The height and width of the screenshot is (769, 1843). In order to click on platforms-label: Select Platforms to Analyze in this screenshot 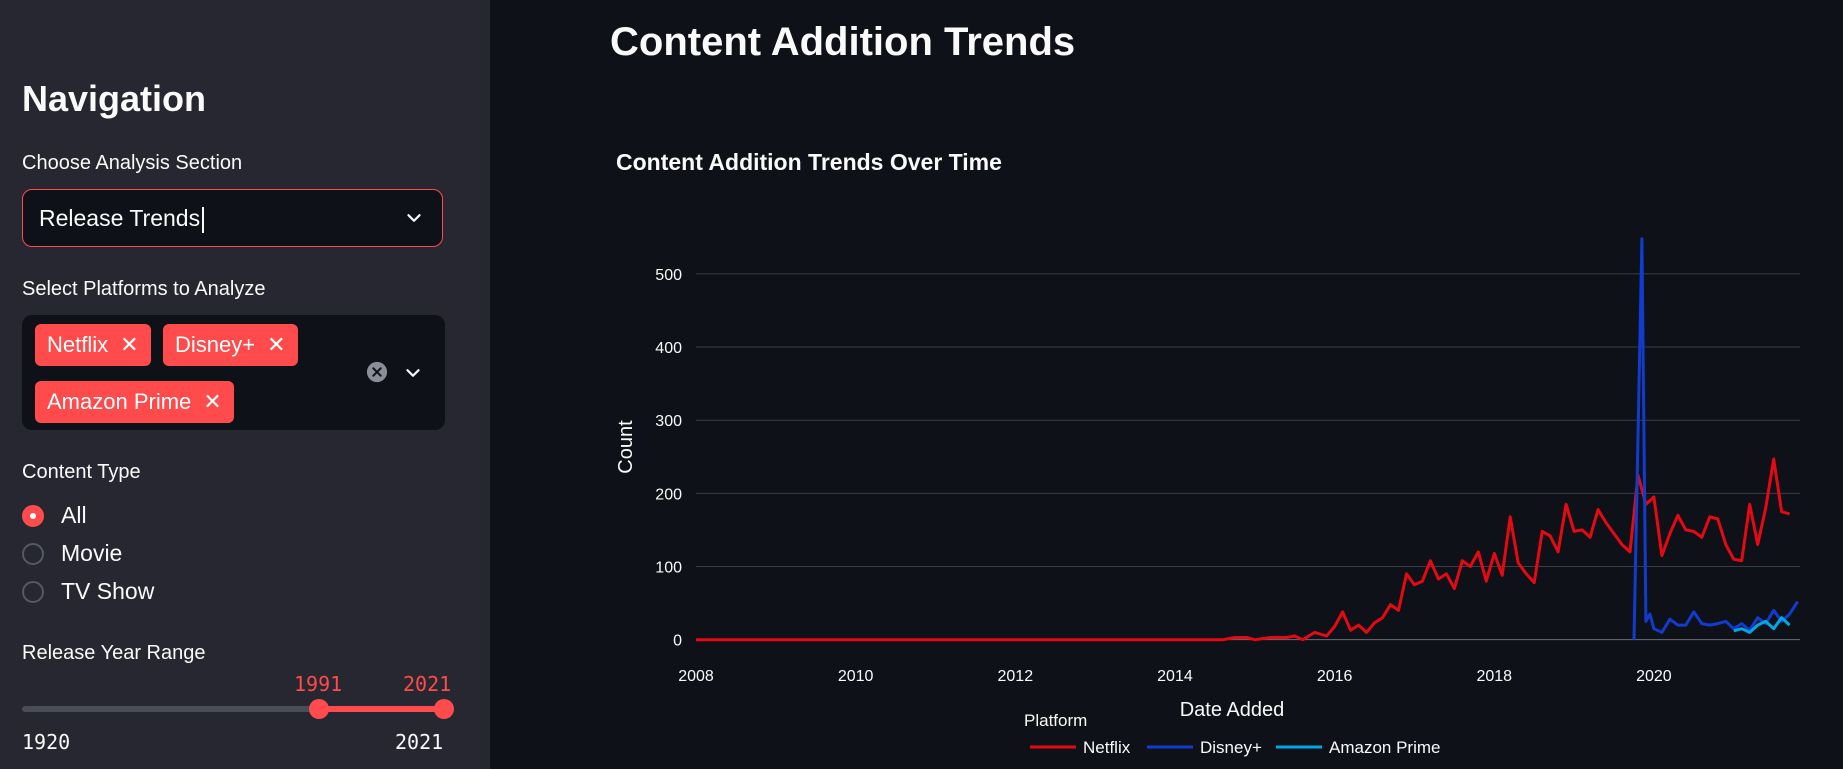, I will do `click(144, 289)`.